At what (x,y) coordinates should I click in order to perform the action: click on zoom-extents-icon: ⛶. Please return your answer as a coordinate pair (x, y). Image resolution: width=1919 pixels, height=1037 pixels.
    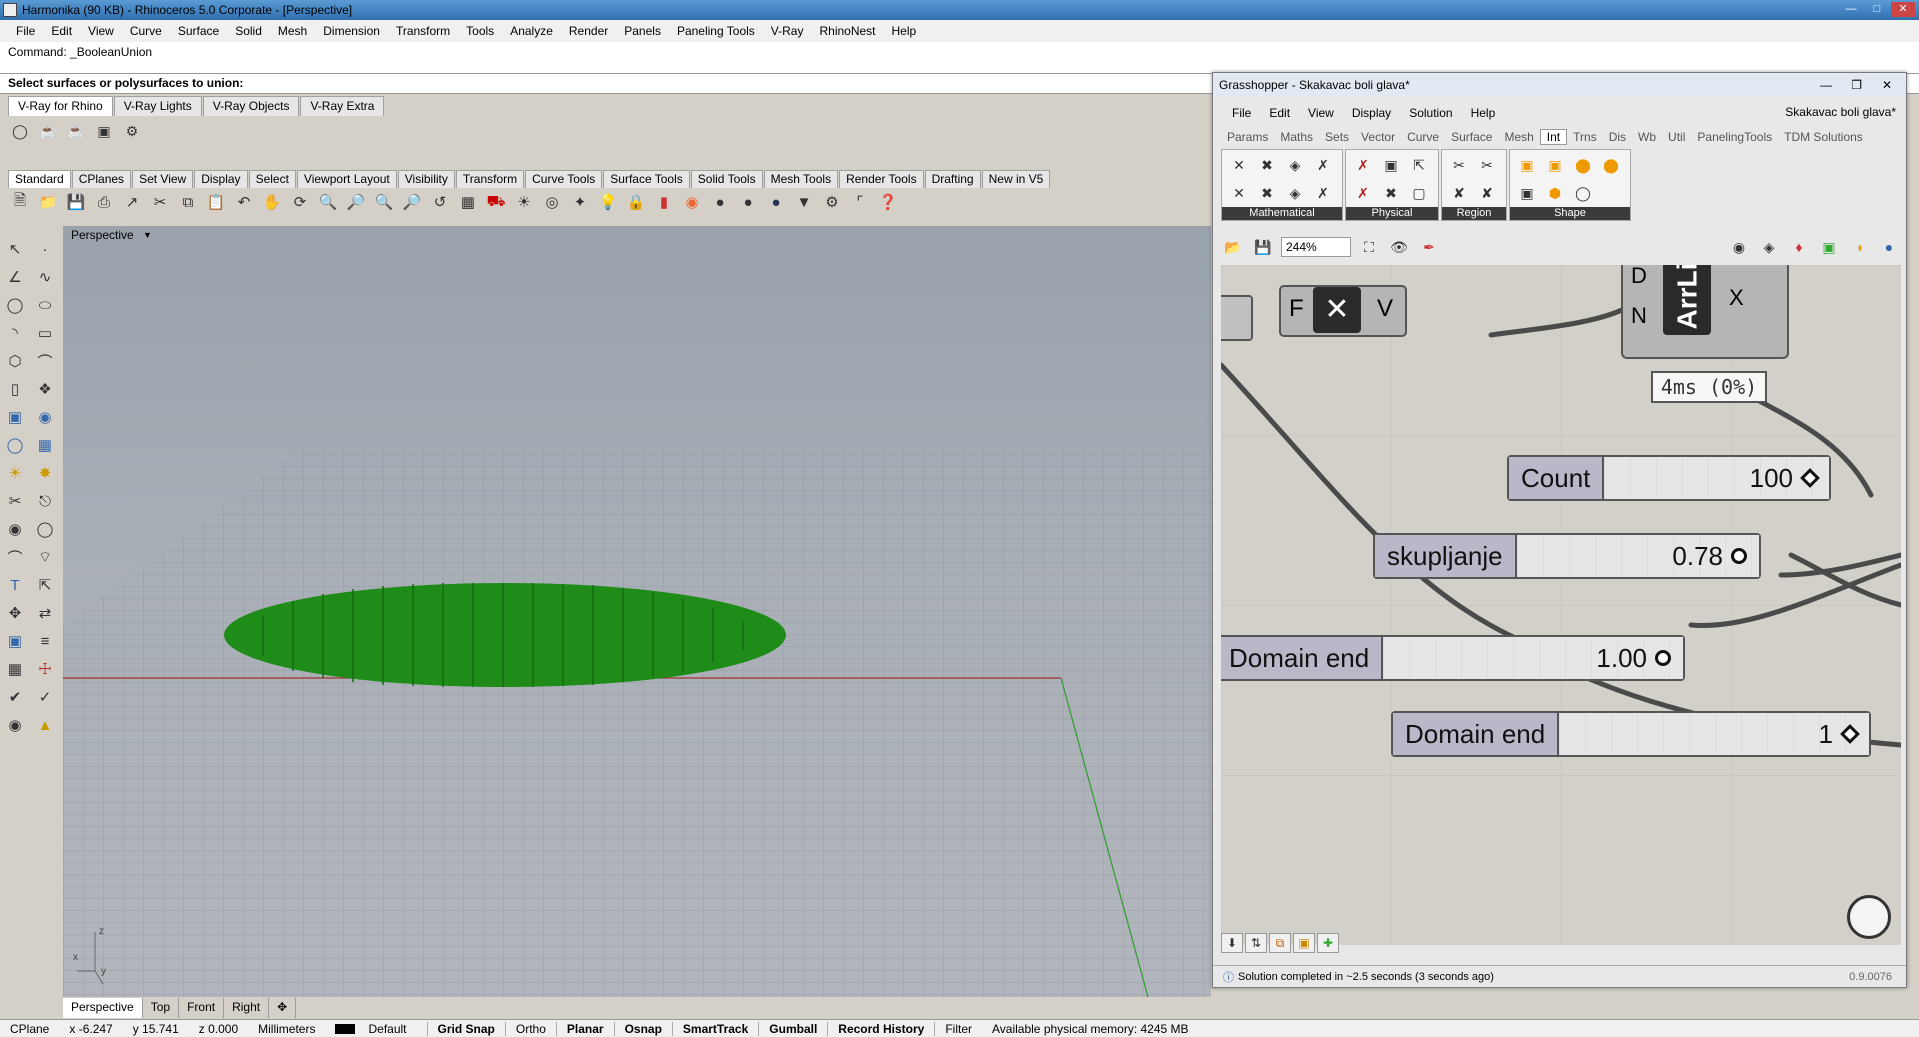
    Looking at the image, I should click on (1369, 247).